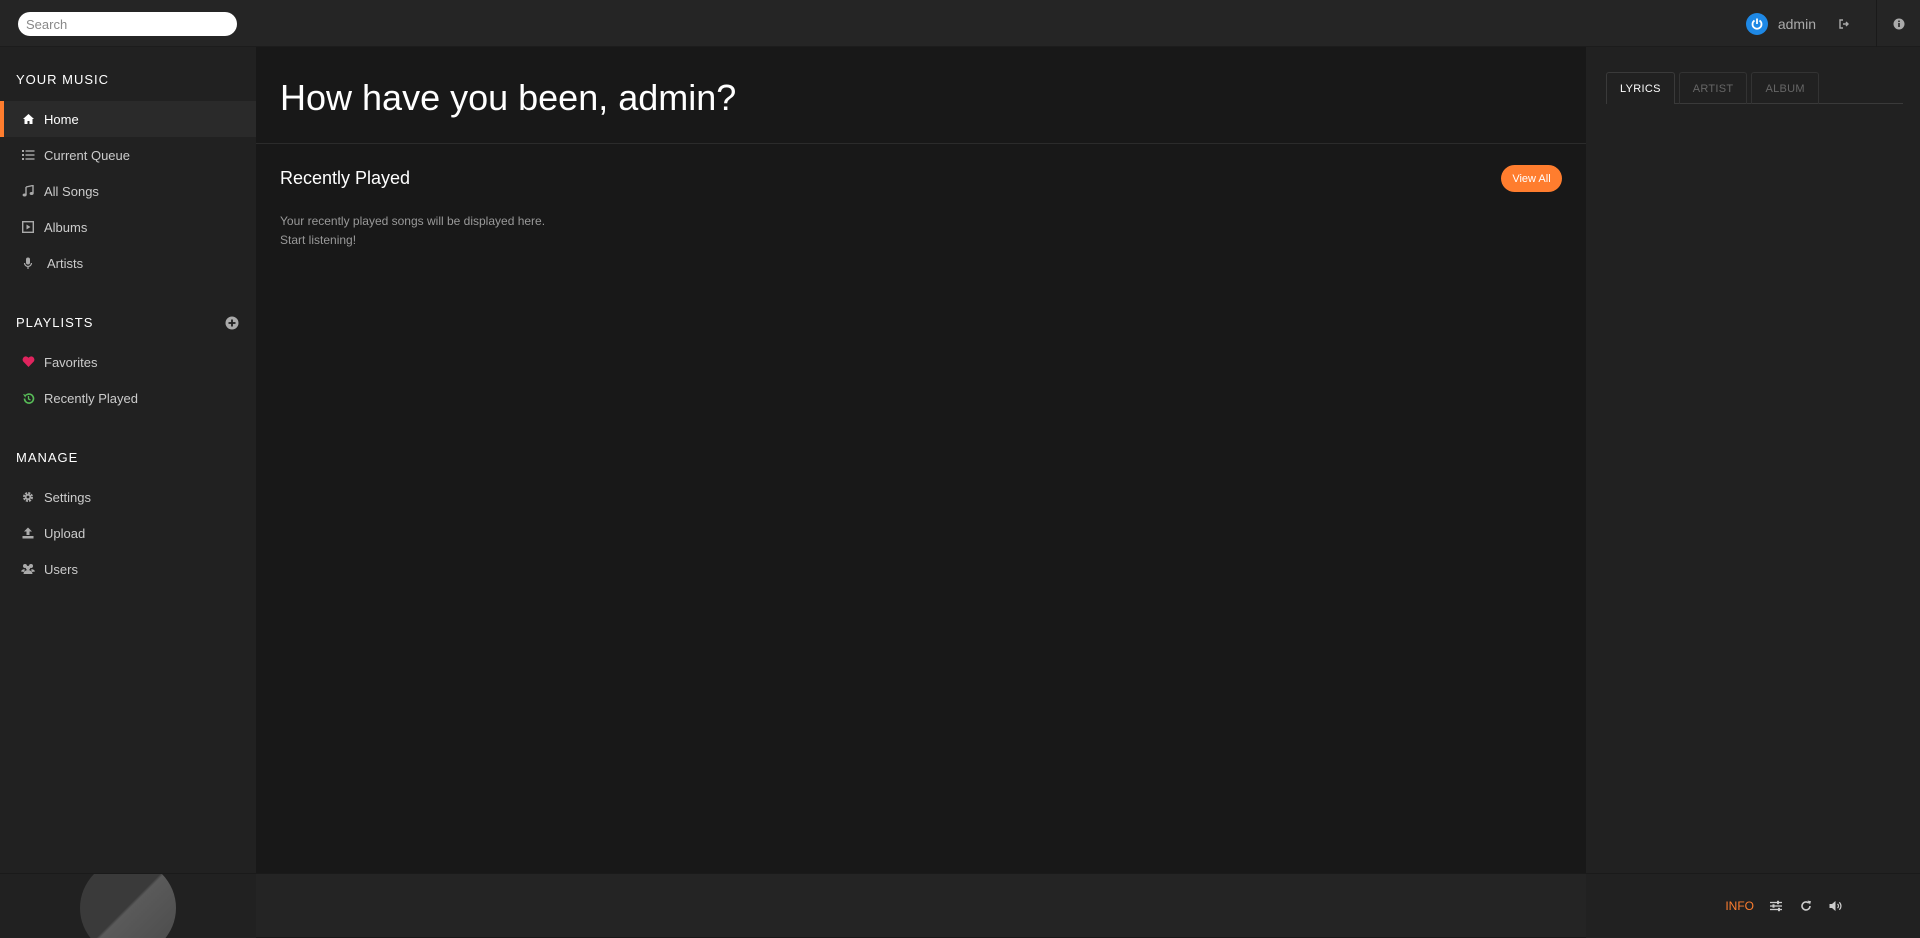 Image resolution: width=1920 pixels, height=938 pixels. I want to click on empty-message-line: Start listening!, so click(318, 240).